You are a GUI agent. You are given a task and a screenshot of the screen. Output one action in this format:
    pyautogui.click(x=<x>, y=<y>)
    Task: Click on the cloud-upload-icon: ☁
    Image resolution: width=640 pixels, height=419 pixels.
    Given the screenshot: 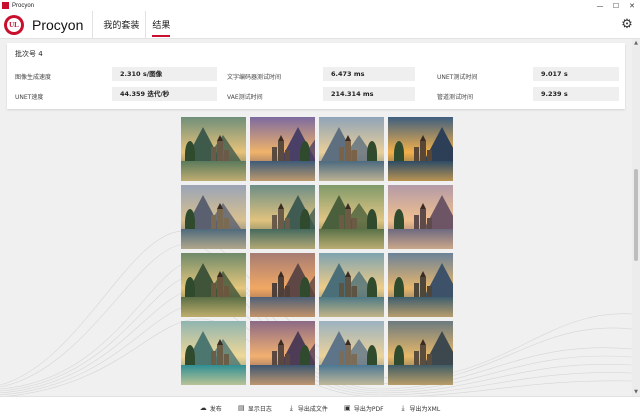 What is the action you would take?
    pyautogui.click(x=203, y=407)
    